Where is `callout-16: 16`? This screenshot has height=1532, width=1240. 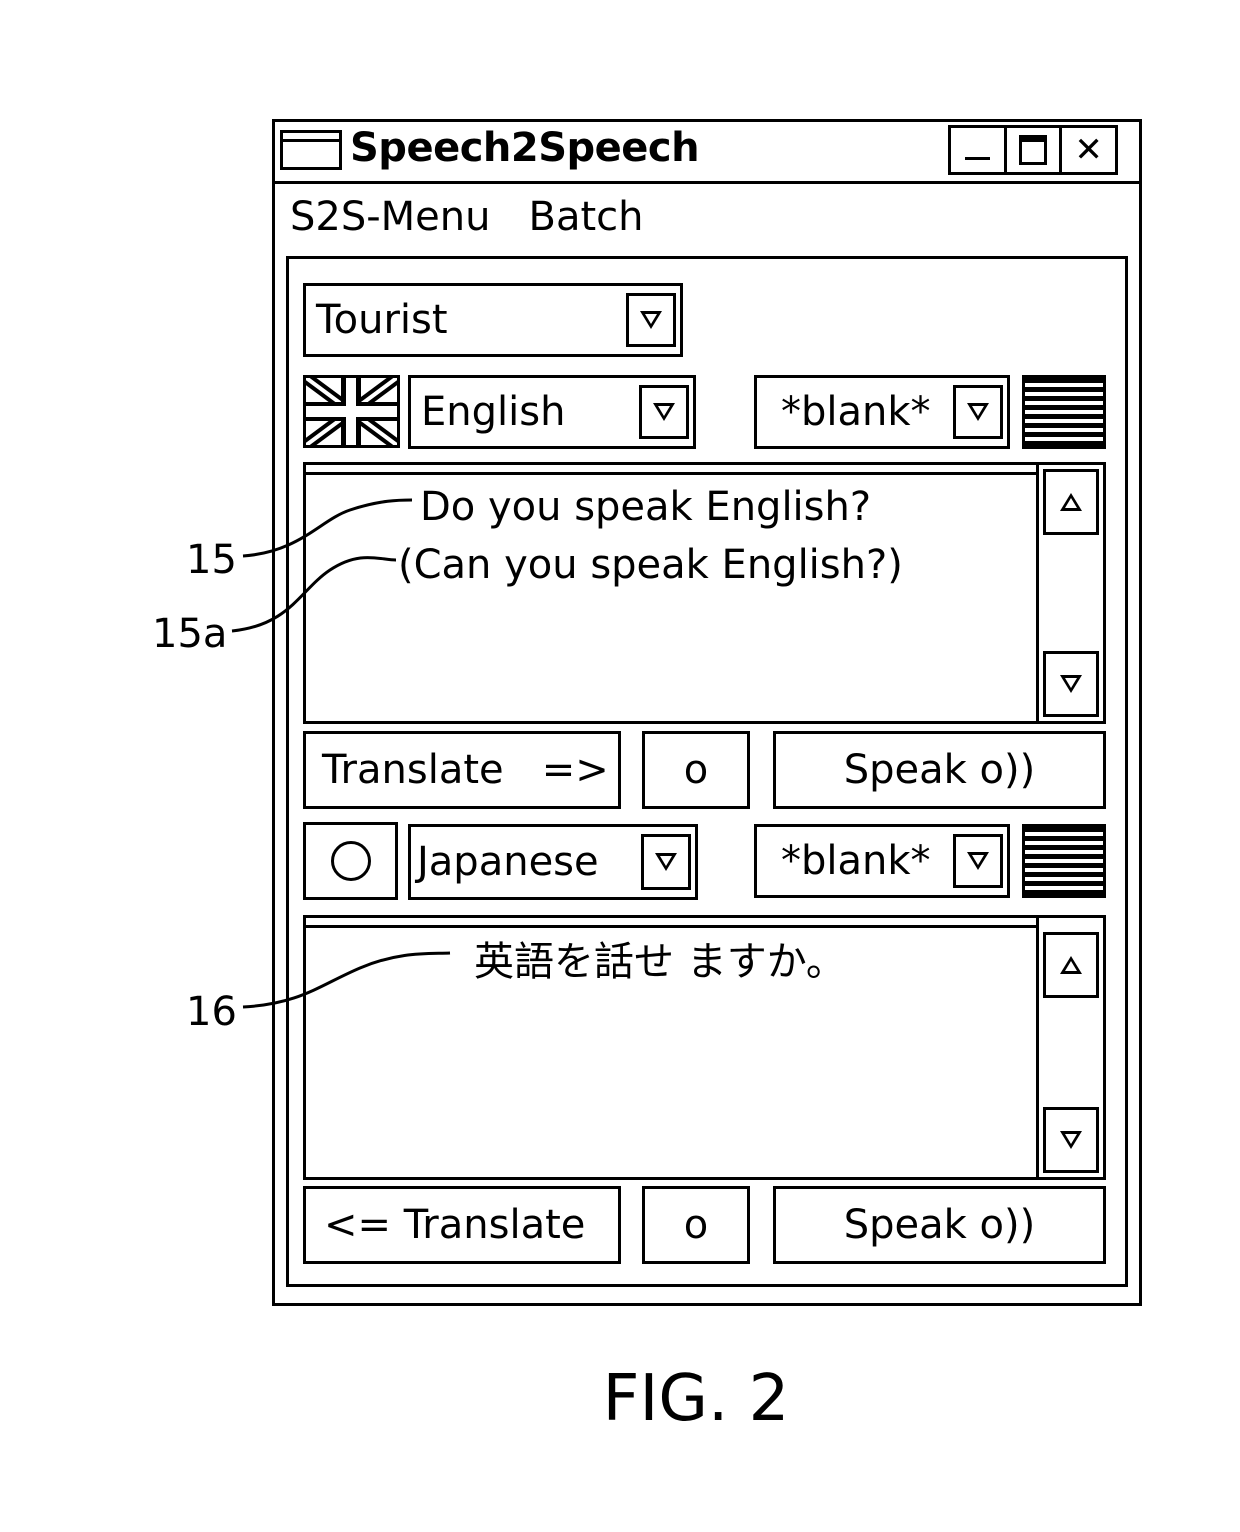
callout-16: 16 is located at coordinates (211, 1012).